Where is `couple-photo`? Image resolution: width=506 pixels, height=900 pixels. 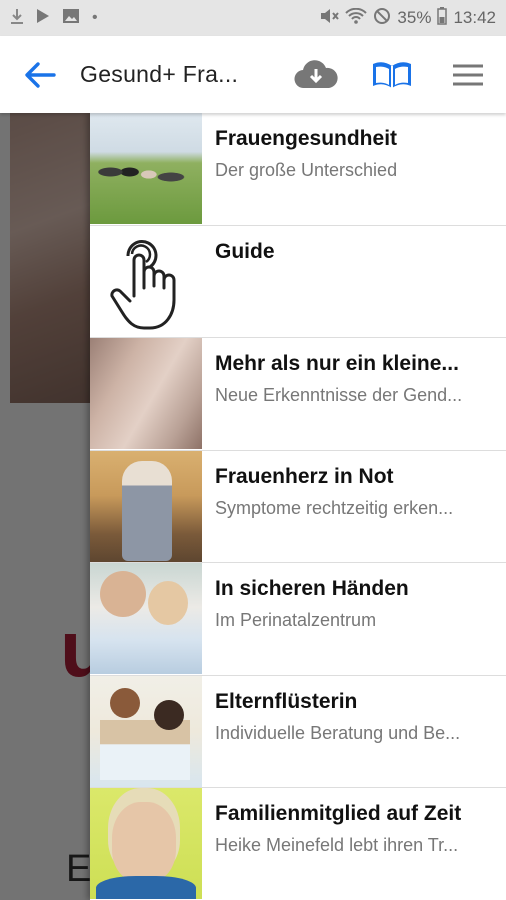 couple-photo is located at coordinates (146, 393).